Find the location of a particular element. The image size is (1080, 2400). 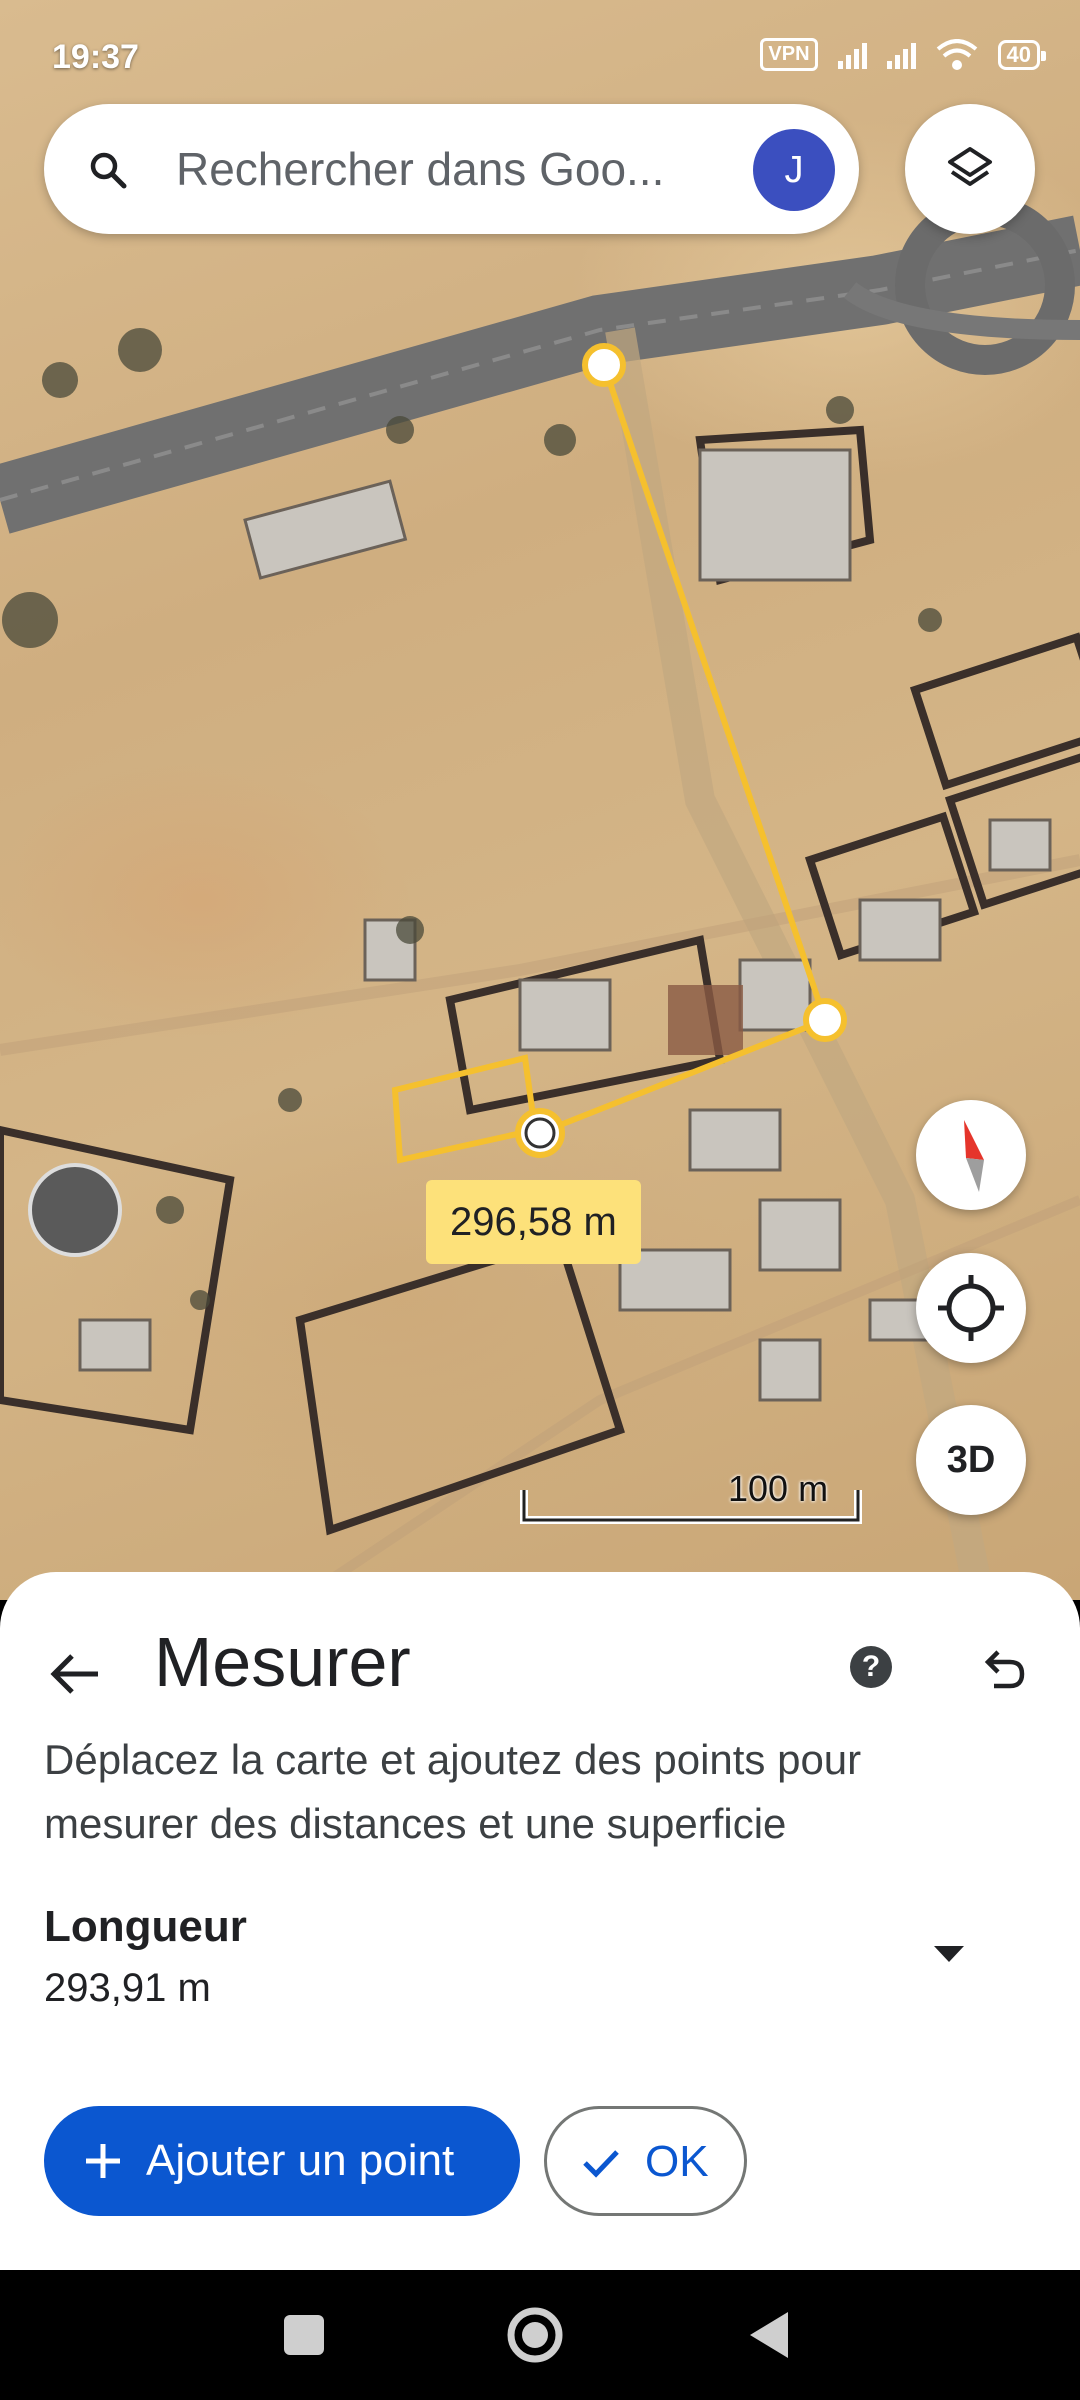

system-nav-bar is located at coordinates (540, 2335).